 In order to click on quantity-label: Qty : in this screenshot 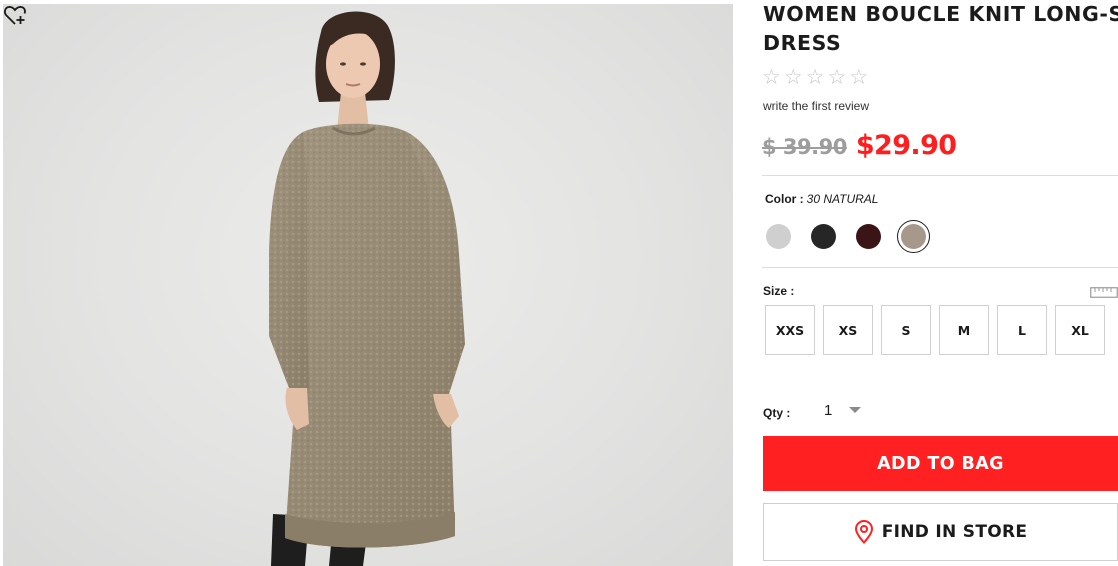, I will do `click(777, 413)`.